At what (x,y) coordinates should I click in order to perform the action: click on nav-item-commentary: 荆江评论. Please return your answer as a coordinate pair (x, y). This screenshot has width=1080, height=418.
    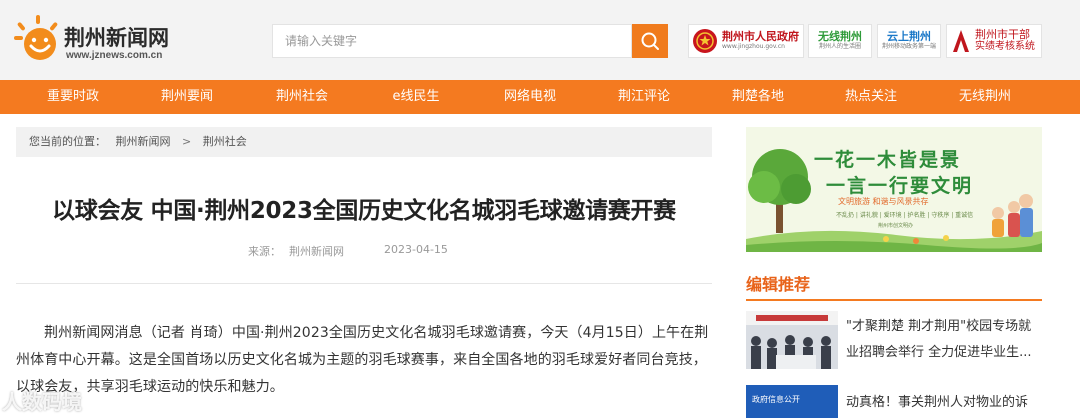
    Looking at the image, I should click on (644, 97).